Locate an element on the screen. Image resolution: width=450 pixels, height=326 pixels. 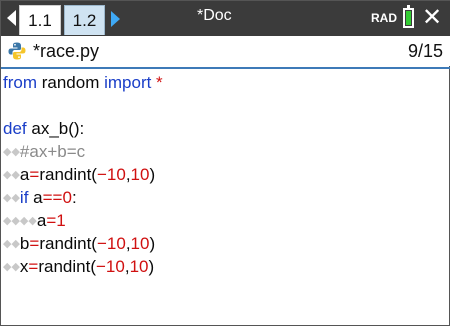
battery-icon is located at coordinates (408, 16).